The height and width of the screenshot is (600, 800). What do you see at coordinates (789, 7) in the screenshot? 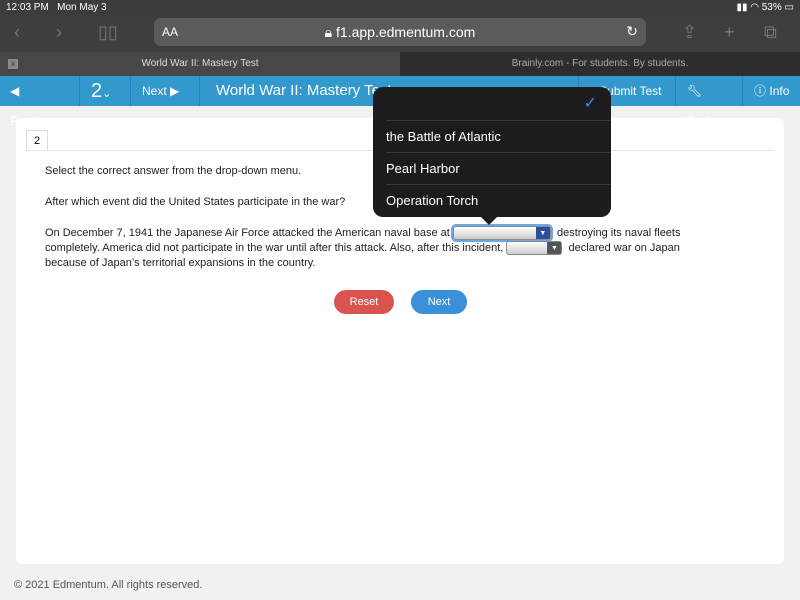
I see `battery-icon: ▭` at bounding box center [789, 7].